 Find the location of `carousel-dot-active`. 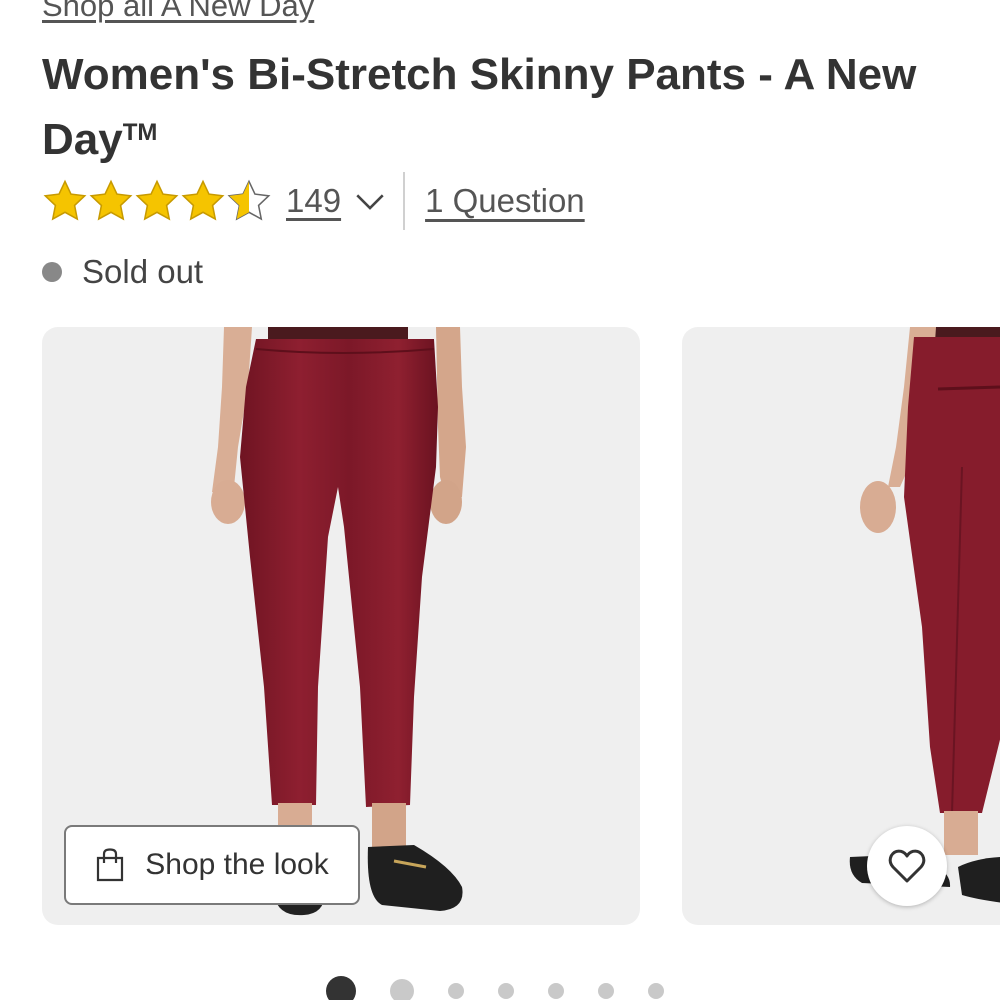

carousel-dot-active is located at coordinates (341, 988).